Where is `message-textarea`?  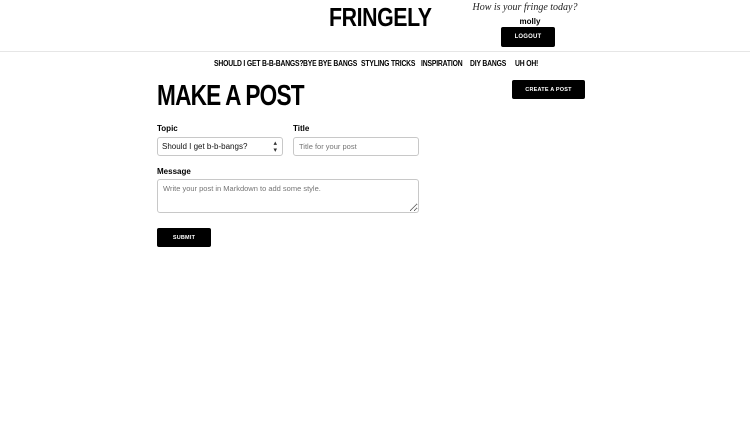
message-textarea is located at coordinates (288, 196).